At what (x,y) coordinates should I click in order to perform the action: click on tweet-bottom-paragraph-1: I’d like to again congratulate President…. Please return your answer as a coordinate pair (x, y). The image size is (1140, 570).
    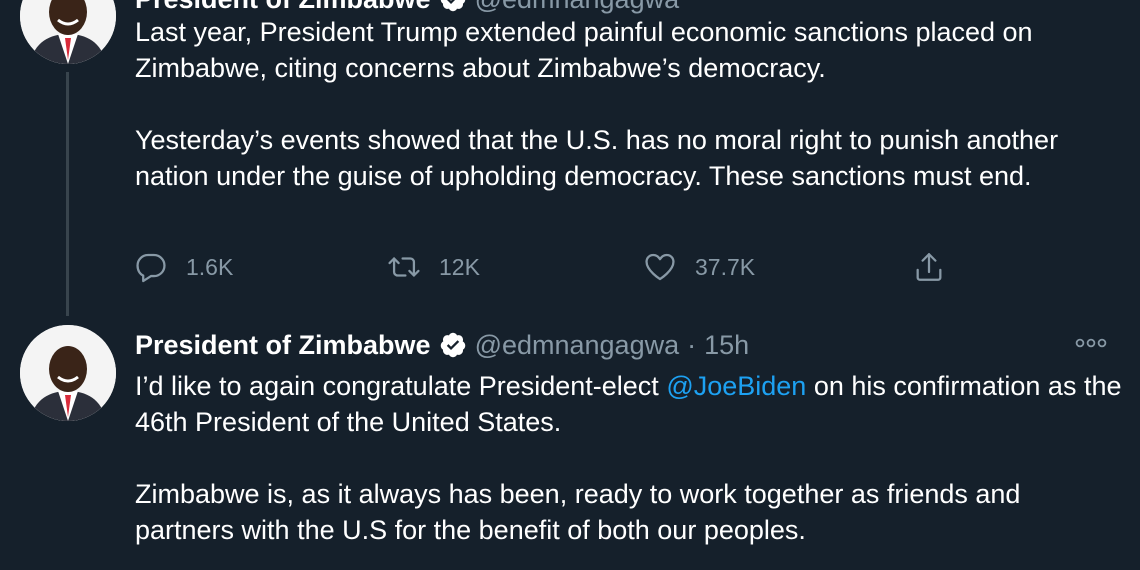
    Looking at the image, I should click on (630, 404).